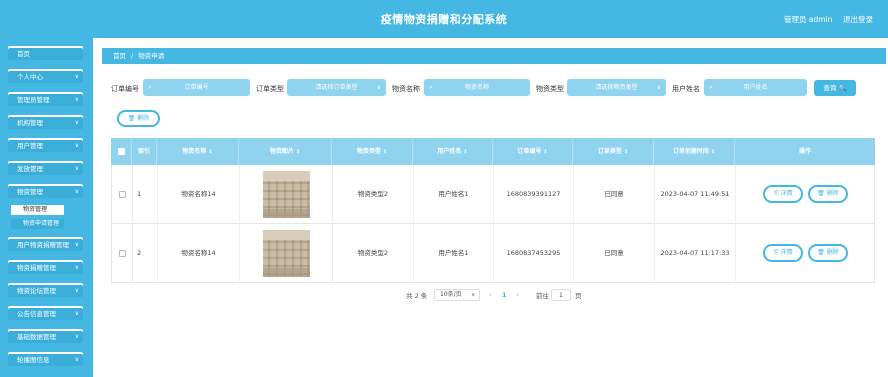 This screenshot has height=377, width=888. Describe the element at coordinates (281, 151) in the screenshot. I see `header-label: 物资图片` at that location.